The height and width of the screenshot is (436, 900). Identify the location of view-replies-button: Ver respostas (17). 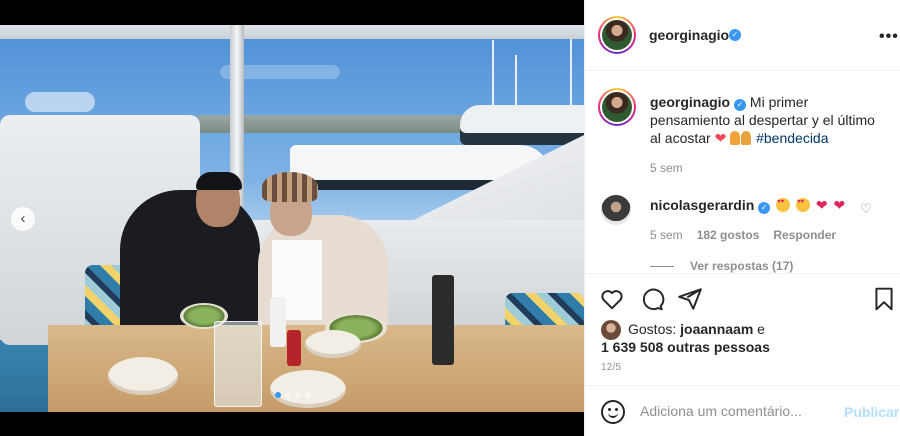
(721, 266).